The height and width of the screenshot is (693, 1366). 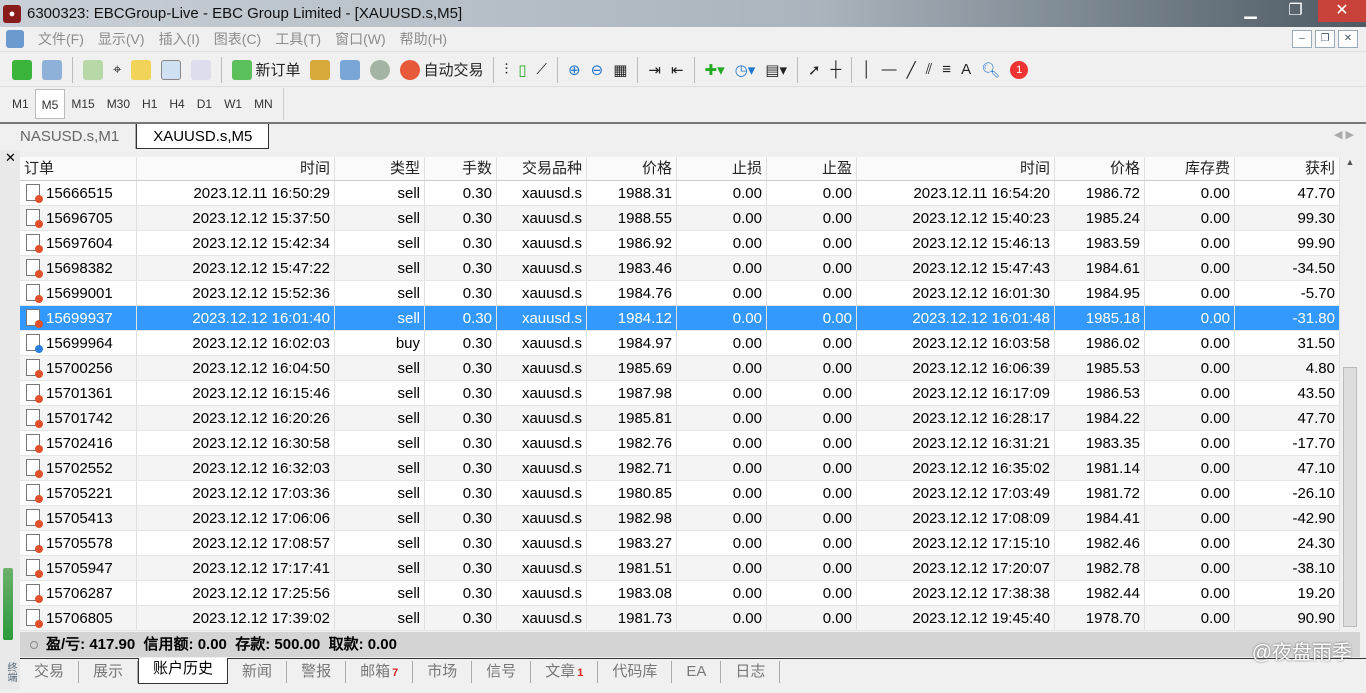 What do you see at coordinates (814, 70) in the screenshot?
I see `cursor-icon: ➚` at bounding box center [814, 70].